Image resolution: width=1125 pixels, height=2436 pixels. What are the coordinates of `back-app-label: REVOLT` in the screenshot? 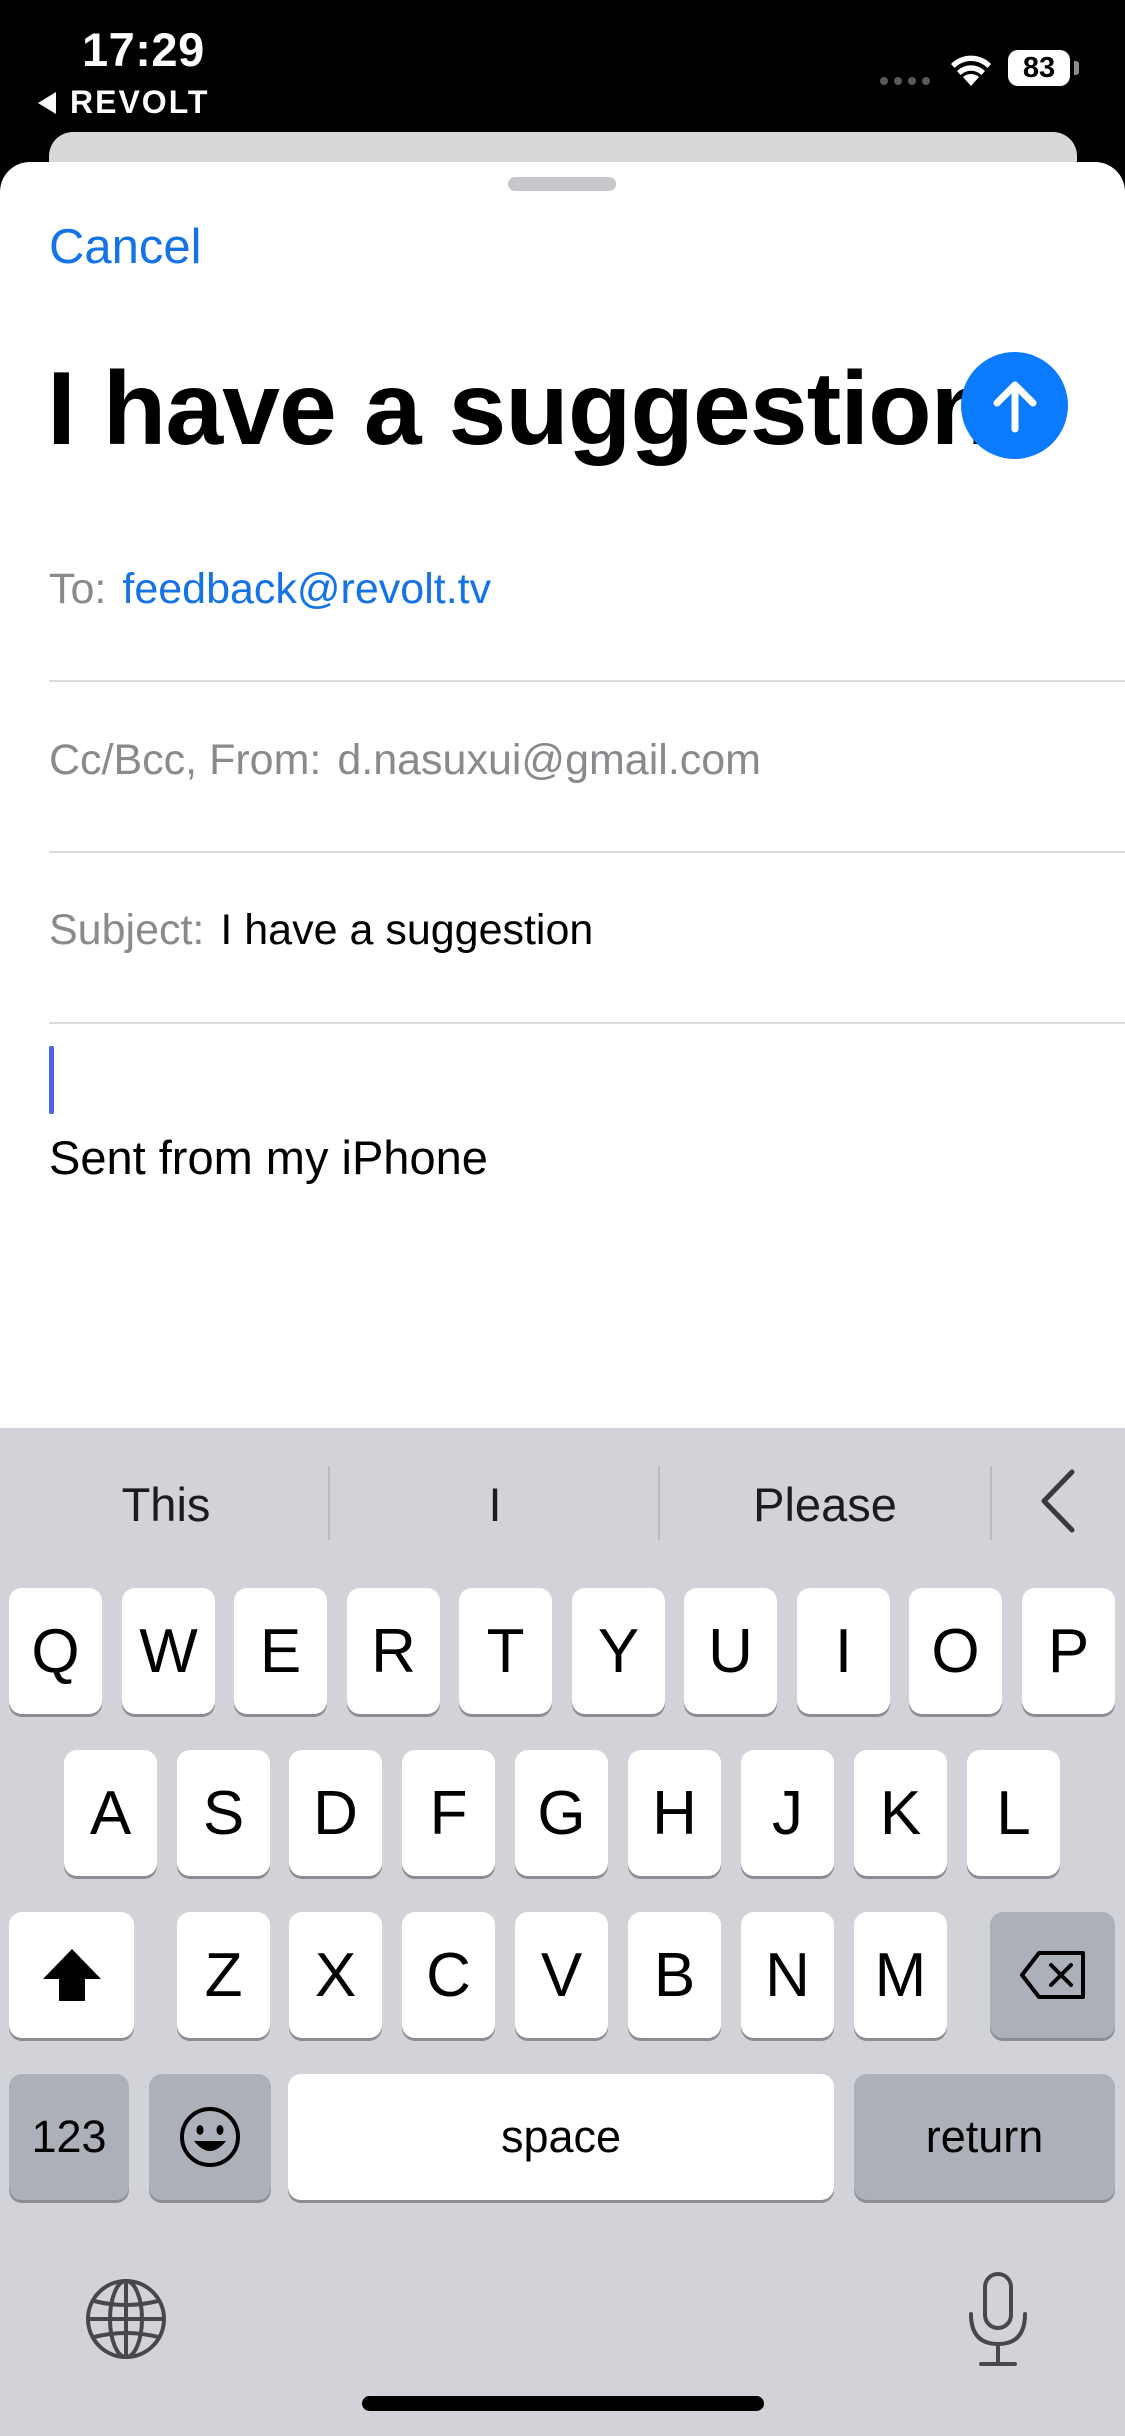 It's located at (140, 102).